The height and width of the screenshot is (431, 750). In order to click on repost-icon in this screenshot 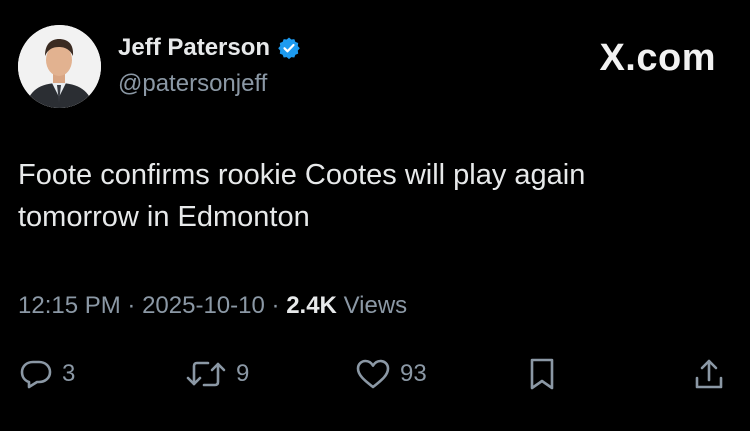, I will do `click(206, 374)`.